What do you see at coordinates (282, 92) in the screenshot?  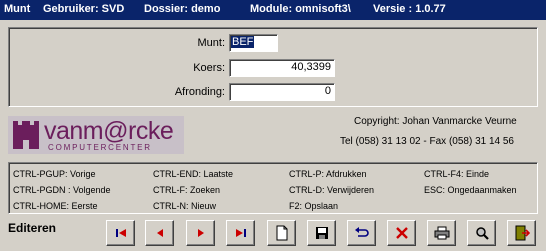 I see `afronding-input: 0` at bounding box center [282, 92].